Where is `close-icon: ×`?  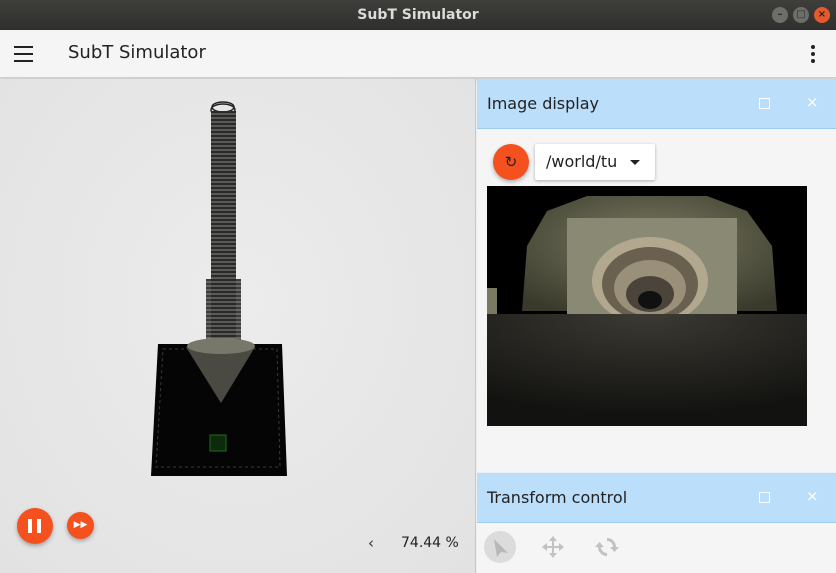 close-icon: × is located at coordinates (822, 15).